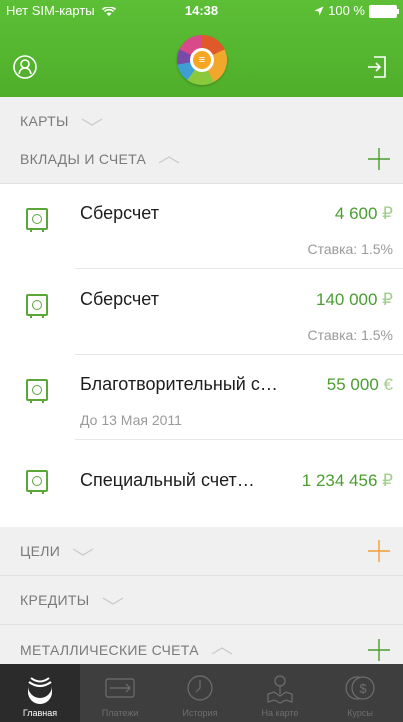  Describe the element at coordinates (200, 688) in the screenshot. I see `clock-icon` at that location.